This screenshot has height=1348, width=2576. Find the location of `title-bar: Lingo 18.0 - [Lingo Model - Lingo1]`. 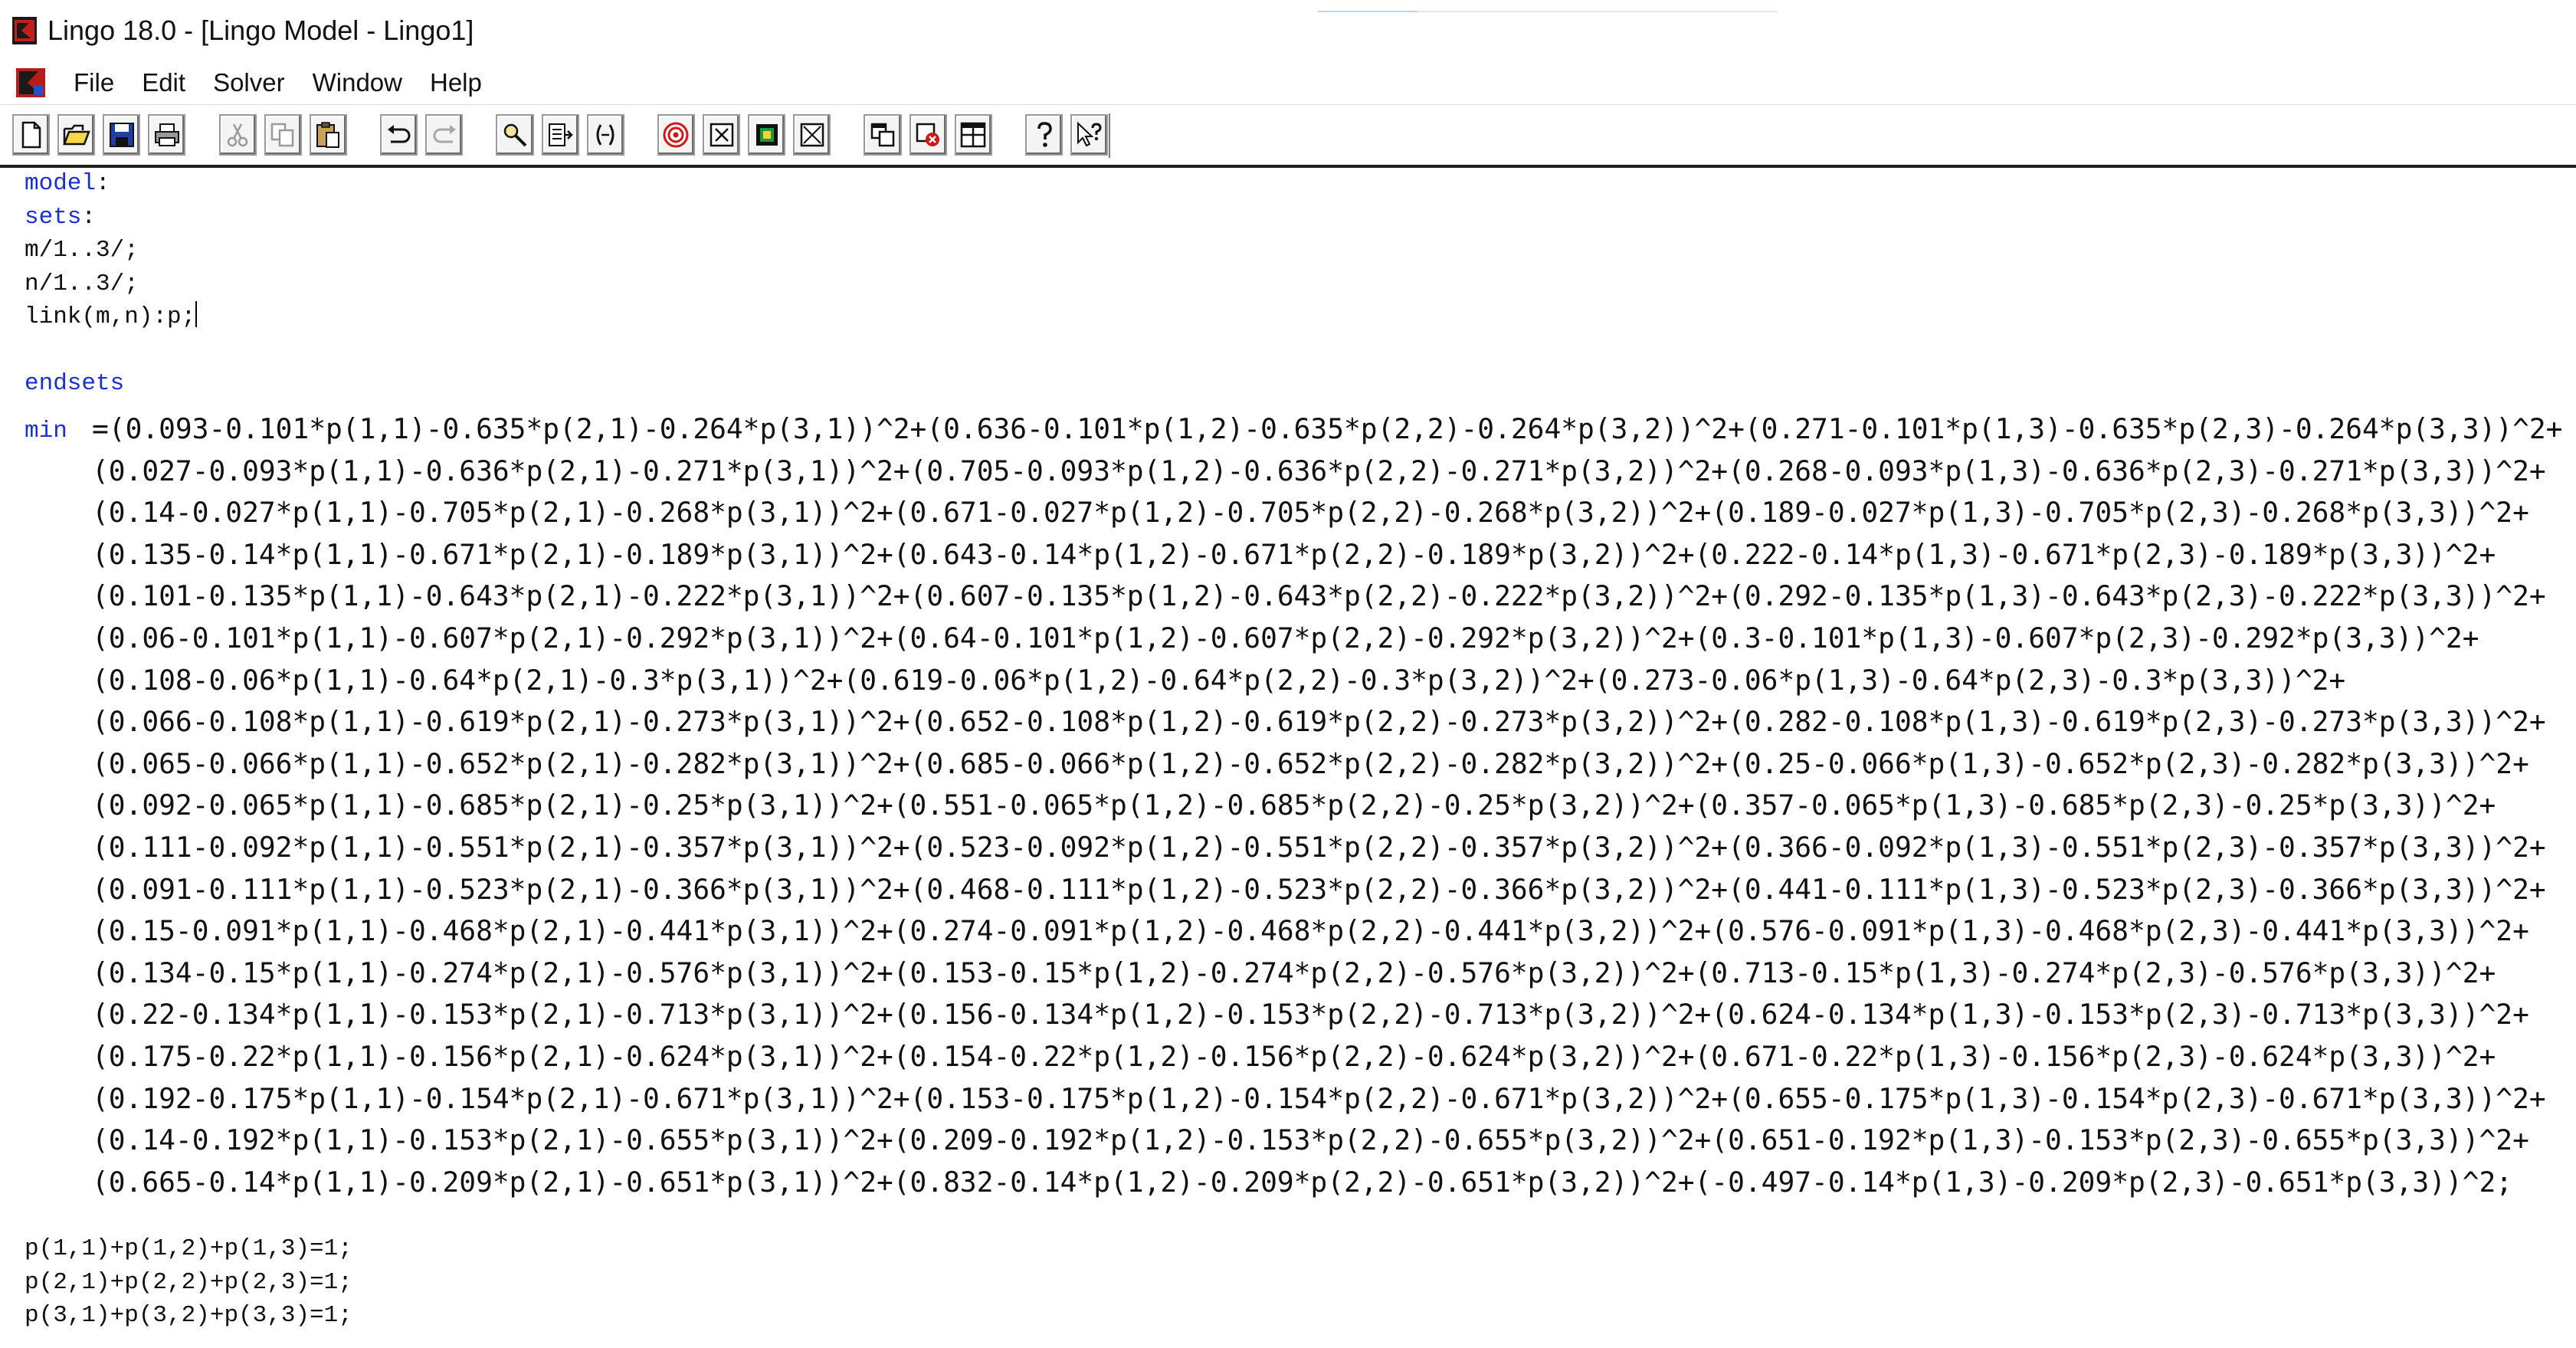

title-bar: Lingo 18.0 - [Lingo Model - Lingo1] is located at coordinates (1288, 31).